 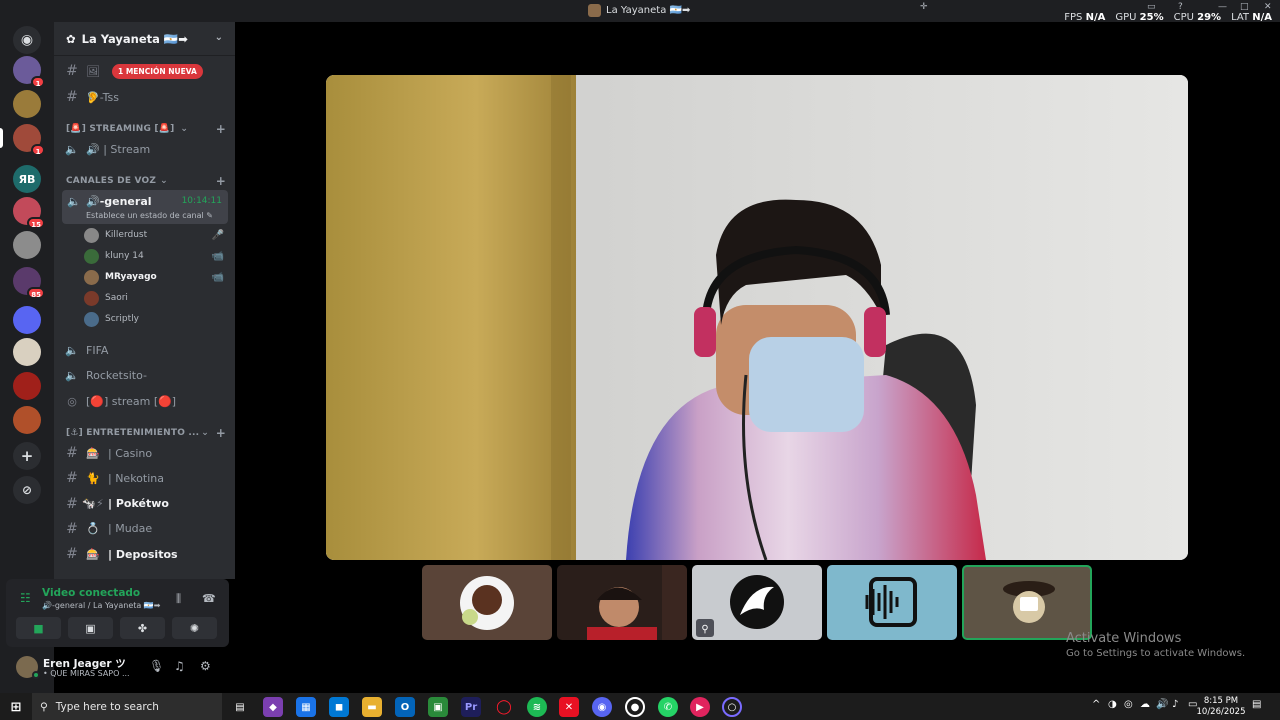 I want to click on voice-user: Killerdust 🎤, so click(x=154, y=235).